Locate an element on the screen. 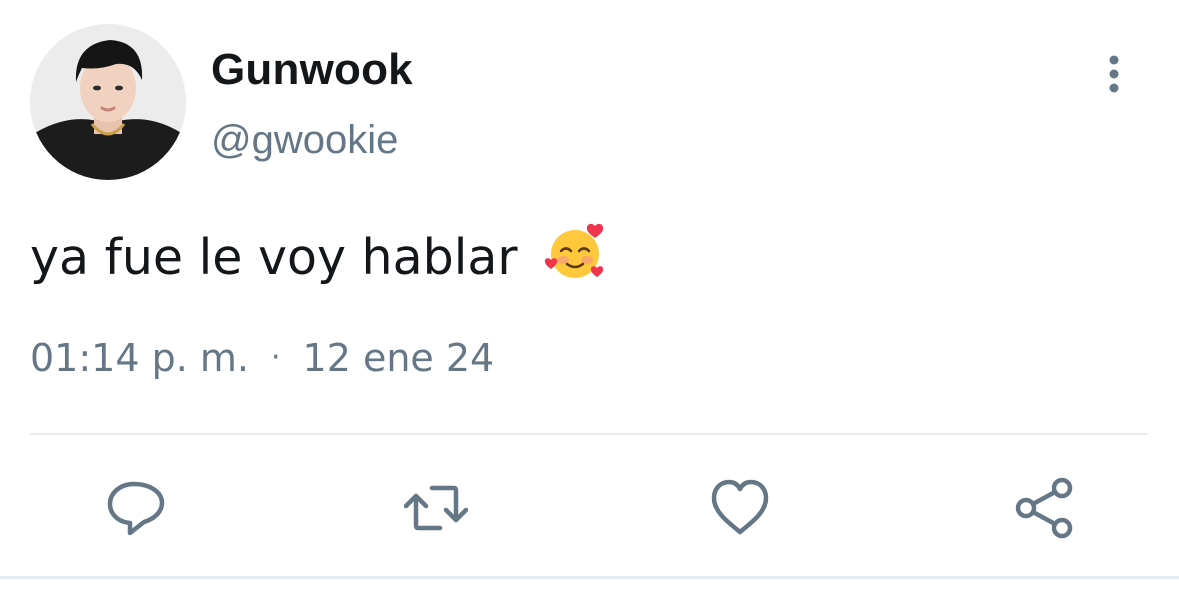 This screenshot has height=597, width=1179. user-handle: @gwookie is located at coordinates (304, 140).